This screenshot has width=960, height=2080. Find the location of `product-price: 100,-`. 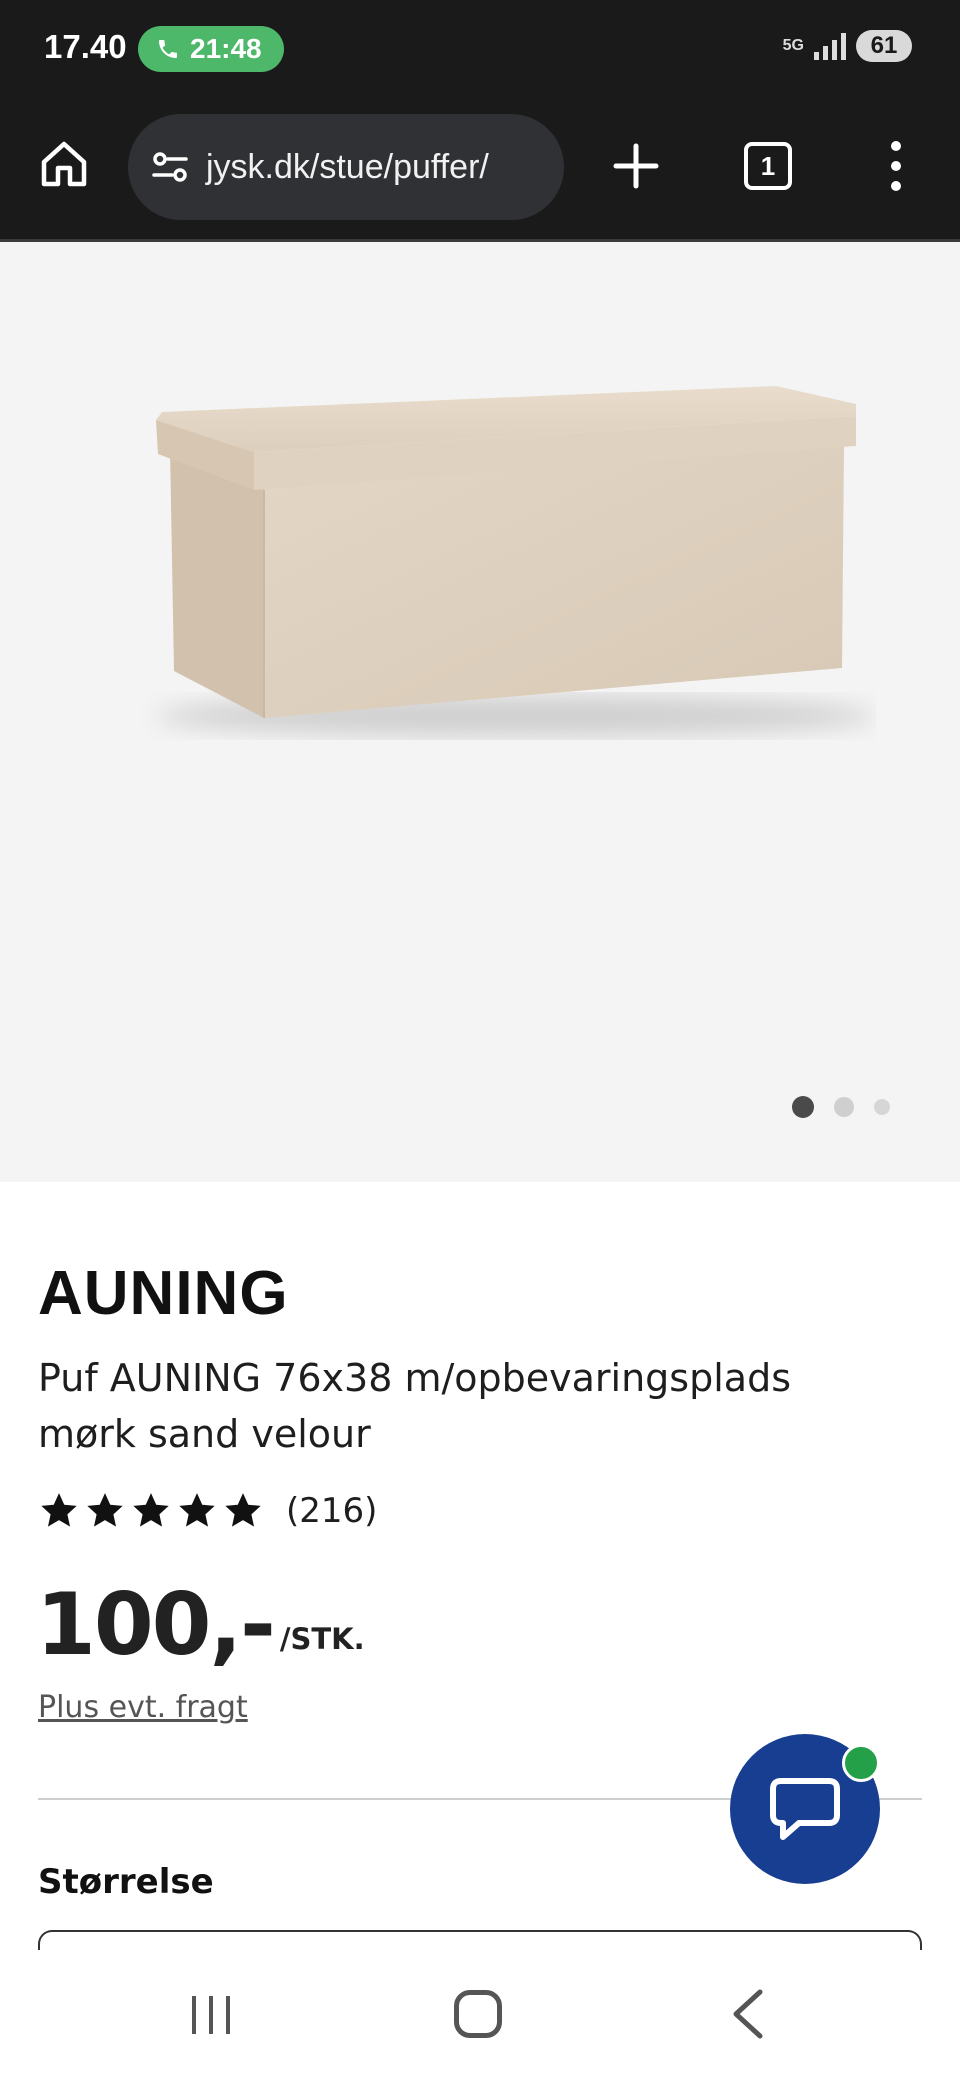

product-price: 100,- is located at coordinates (156, 1625).